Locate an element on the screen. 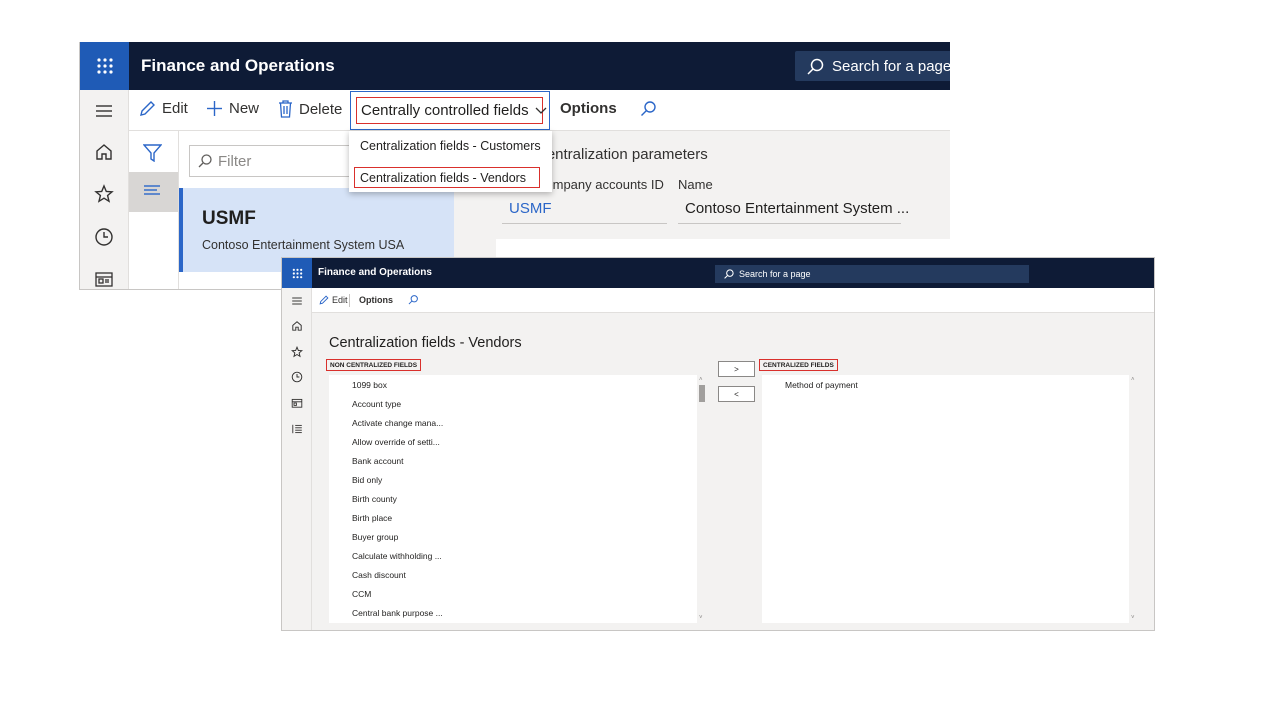 Image resolution: width=1280 pixels, height=720 pixels. move-right-button: > is located at coordinates (736, 369).